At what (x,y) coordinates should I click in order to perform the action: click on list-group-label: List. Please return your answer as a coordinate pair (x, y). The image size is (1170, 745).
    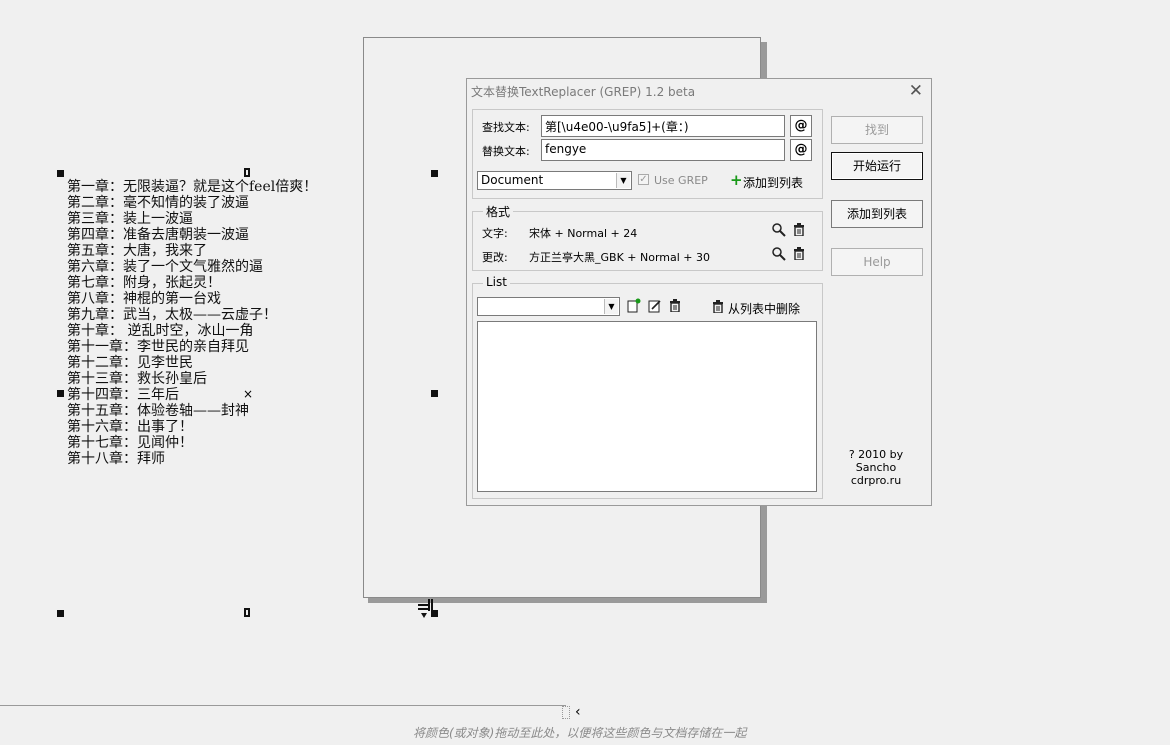
    Looking at the image, I should click on (496, 282).